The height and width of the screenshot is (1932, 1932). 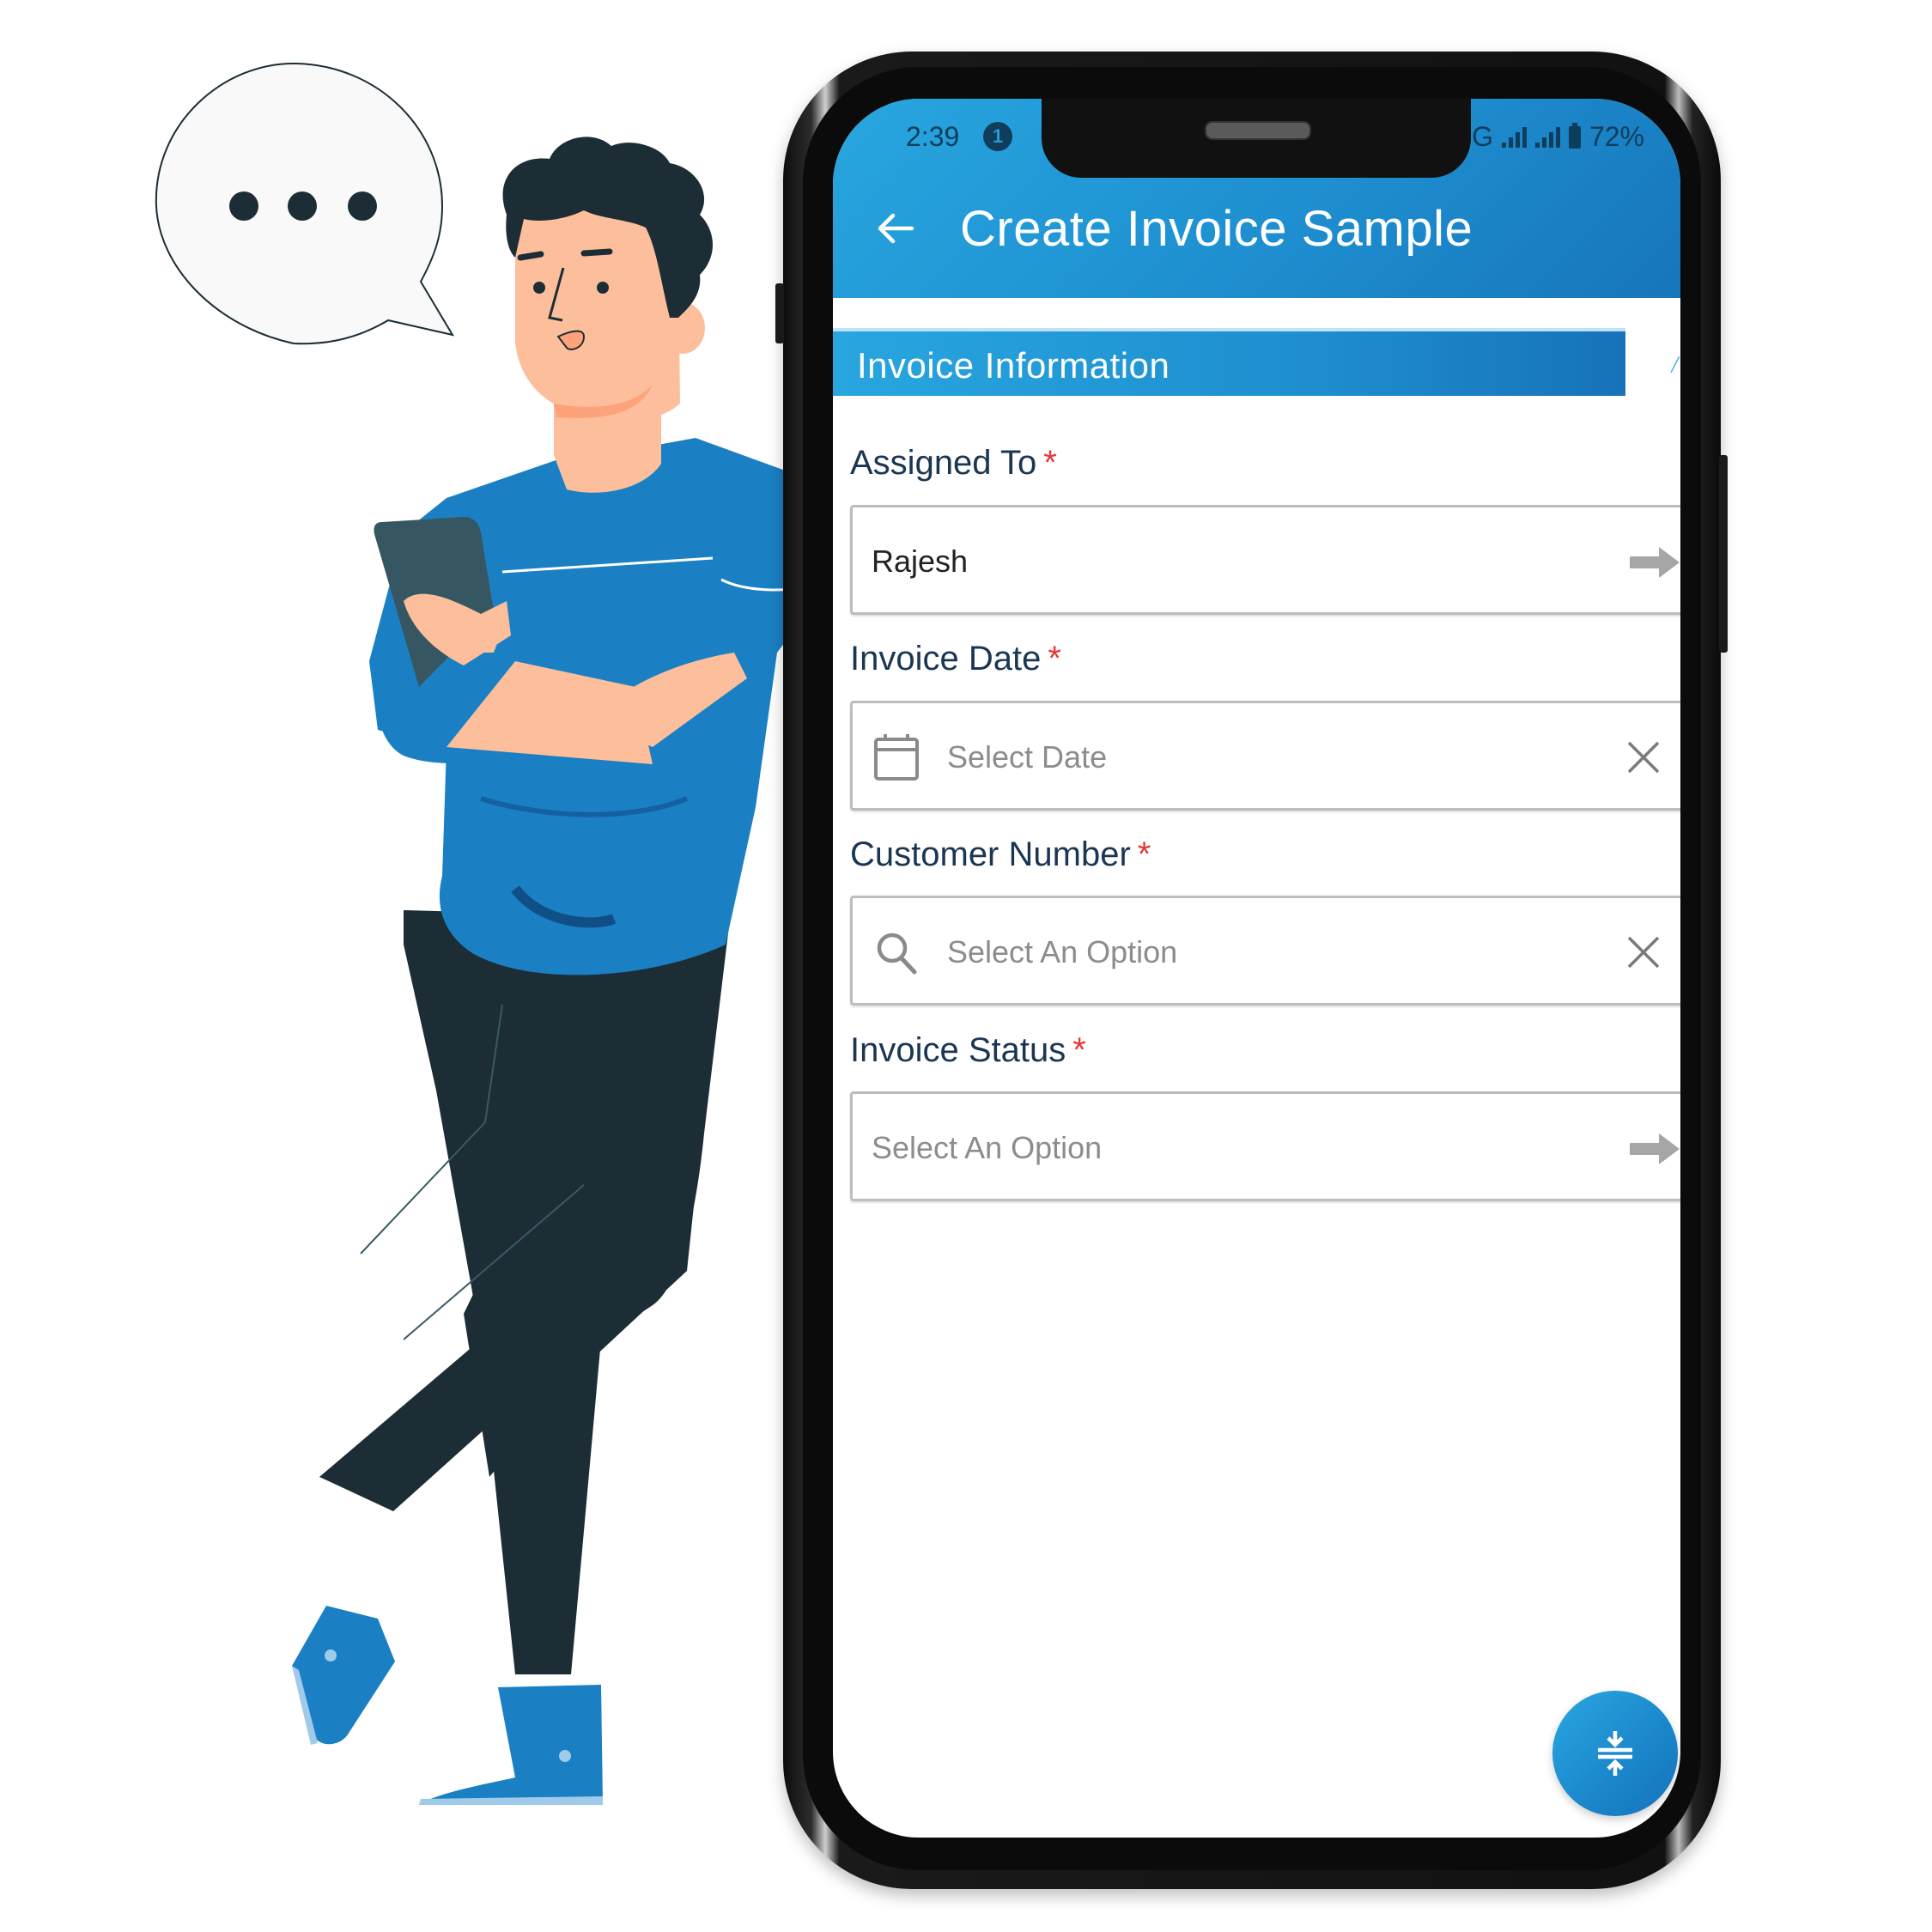 I want to click on phone-notch, so click(x=1257, y=138).